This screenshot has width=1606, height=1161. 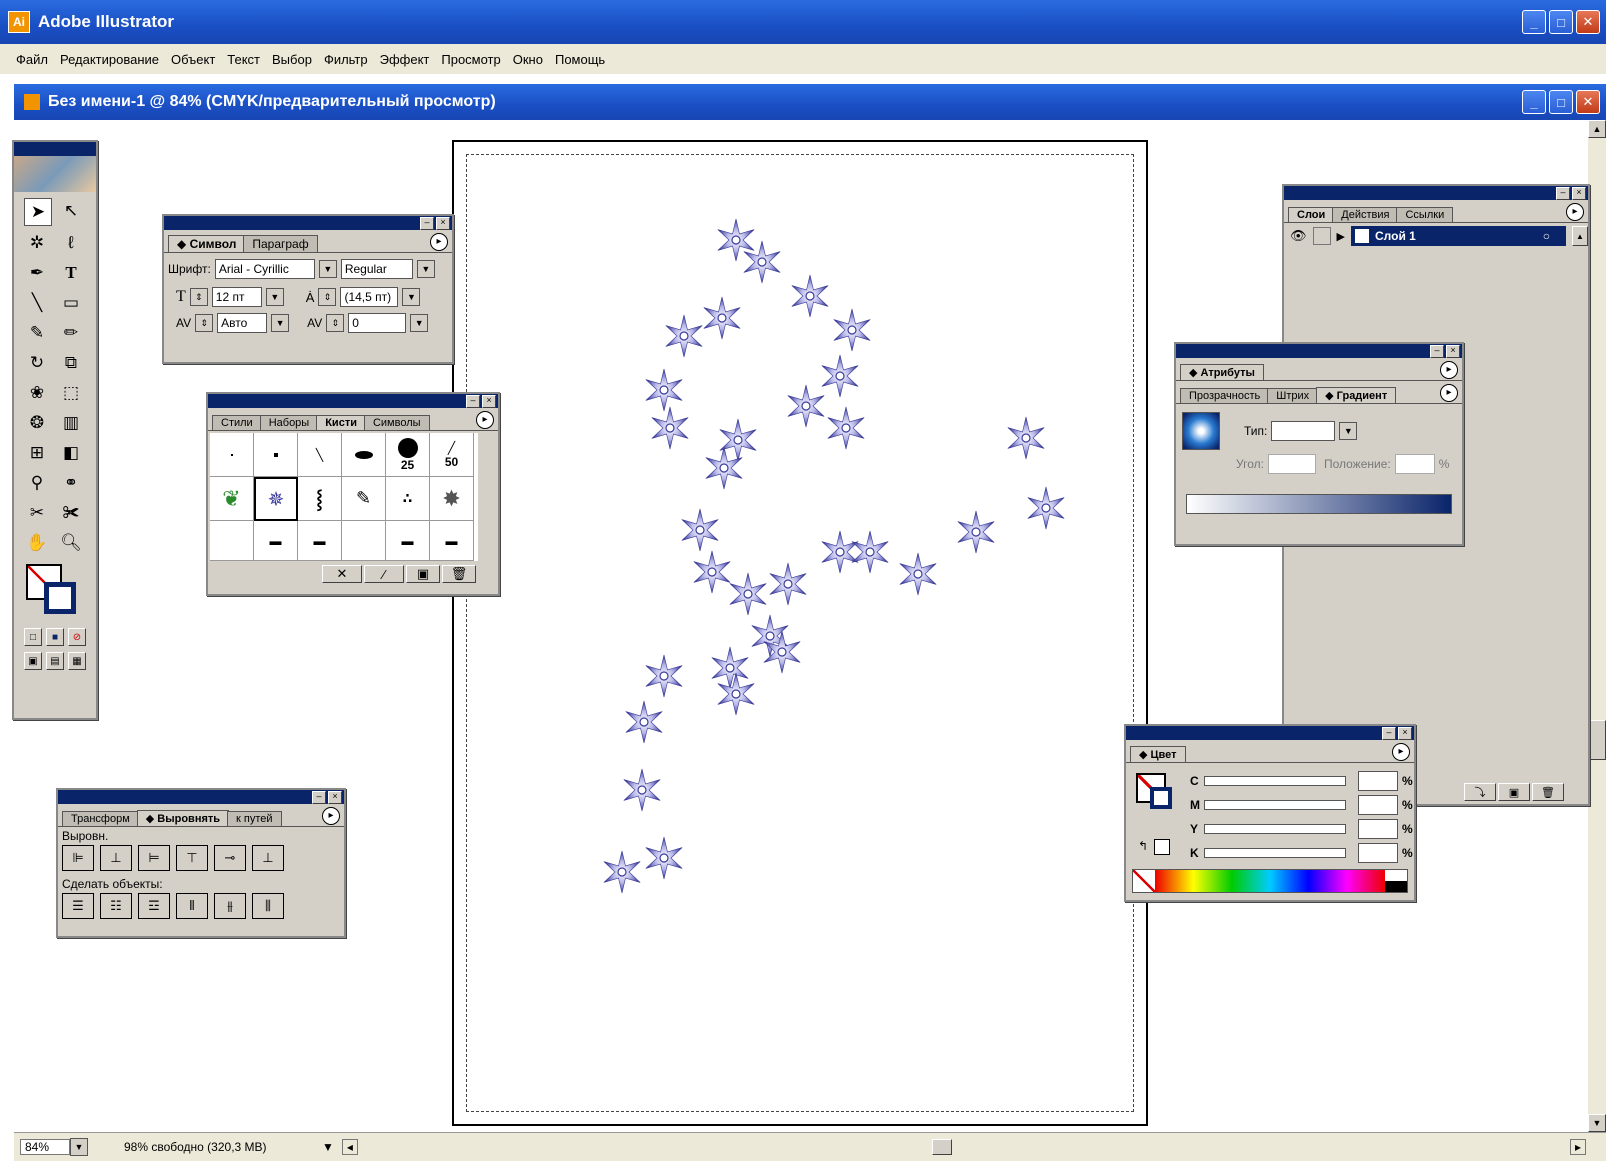 I want to click on kerning-field: Авто, so click(x=242, y=323).